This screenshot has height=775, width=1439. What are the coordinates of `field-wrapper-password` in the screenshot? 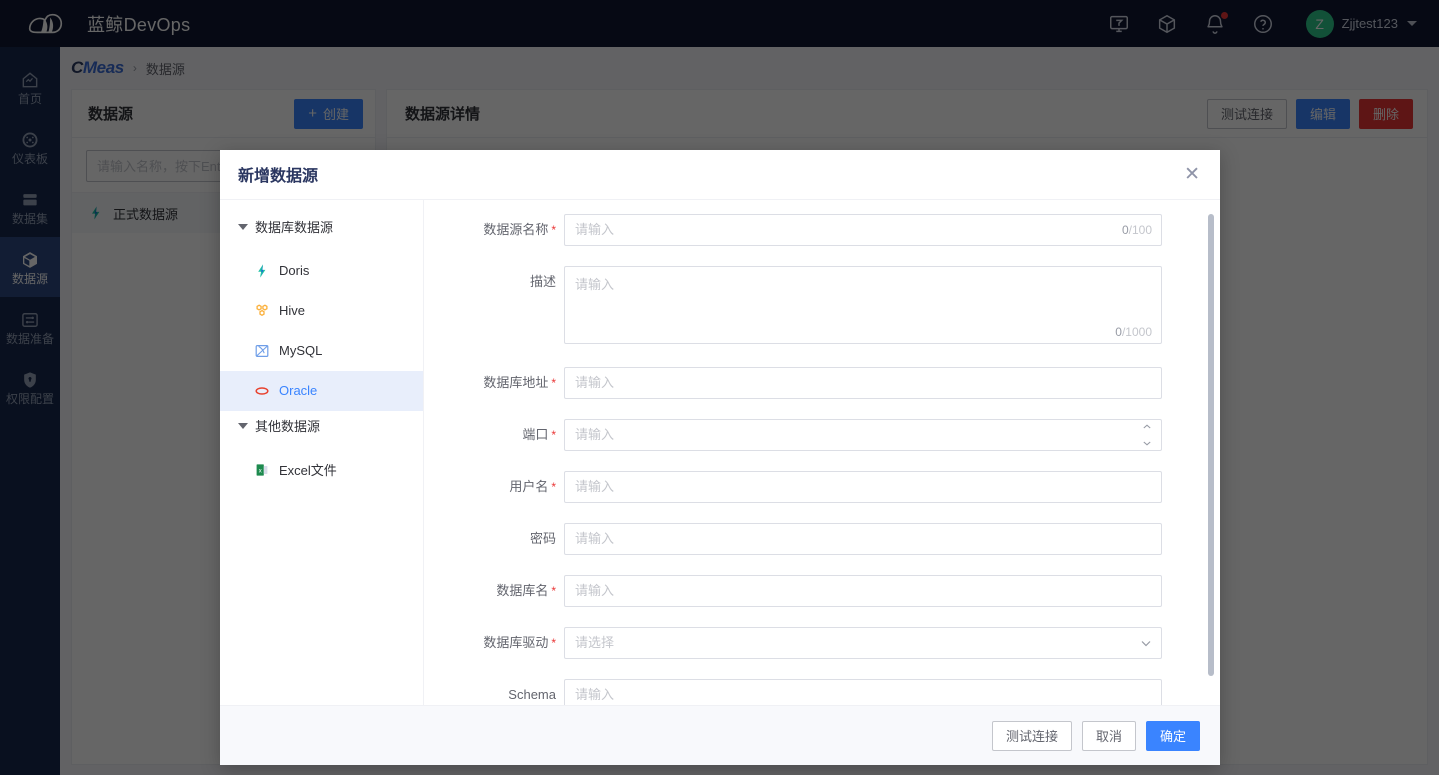 It's located at (863, 538).